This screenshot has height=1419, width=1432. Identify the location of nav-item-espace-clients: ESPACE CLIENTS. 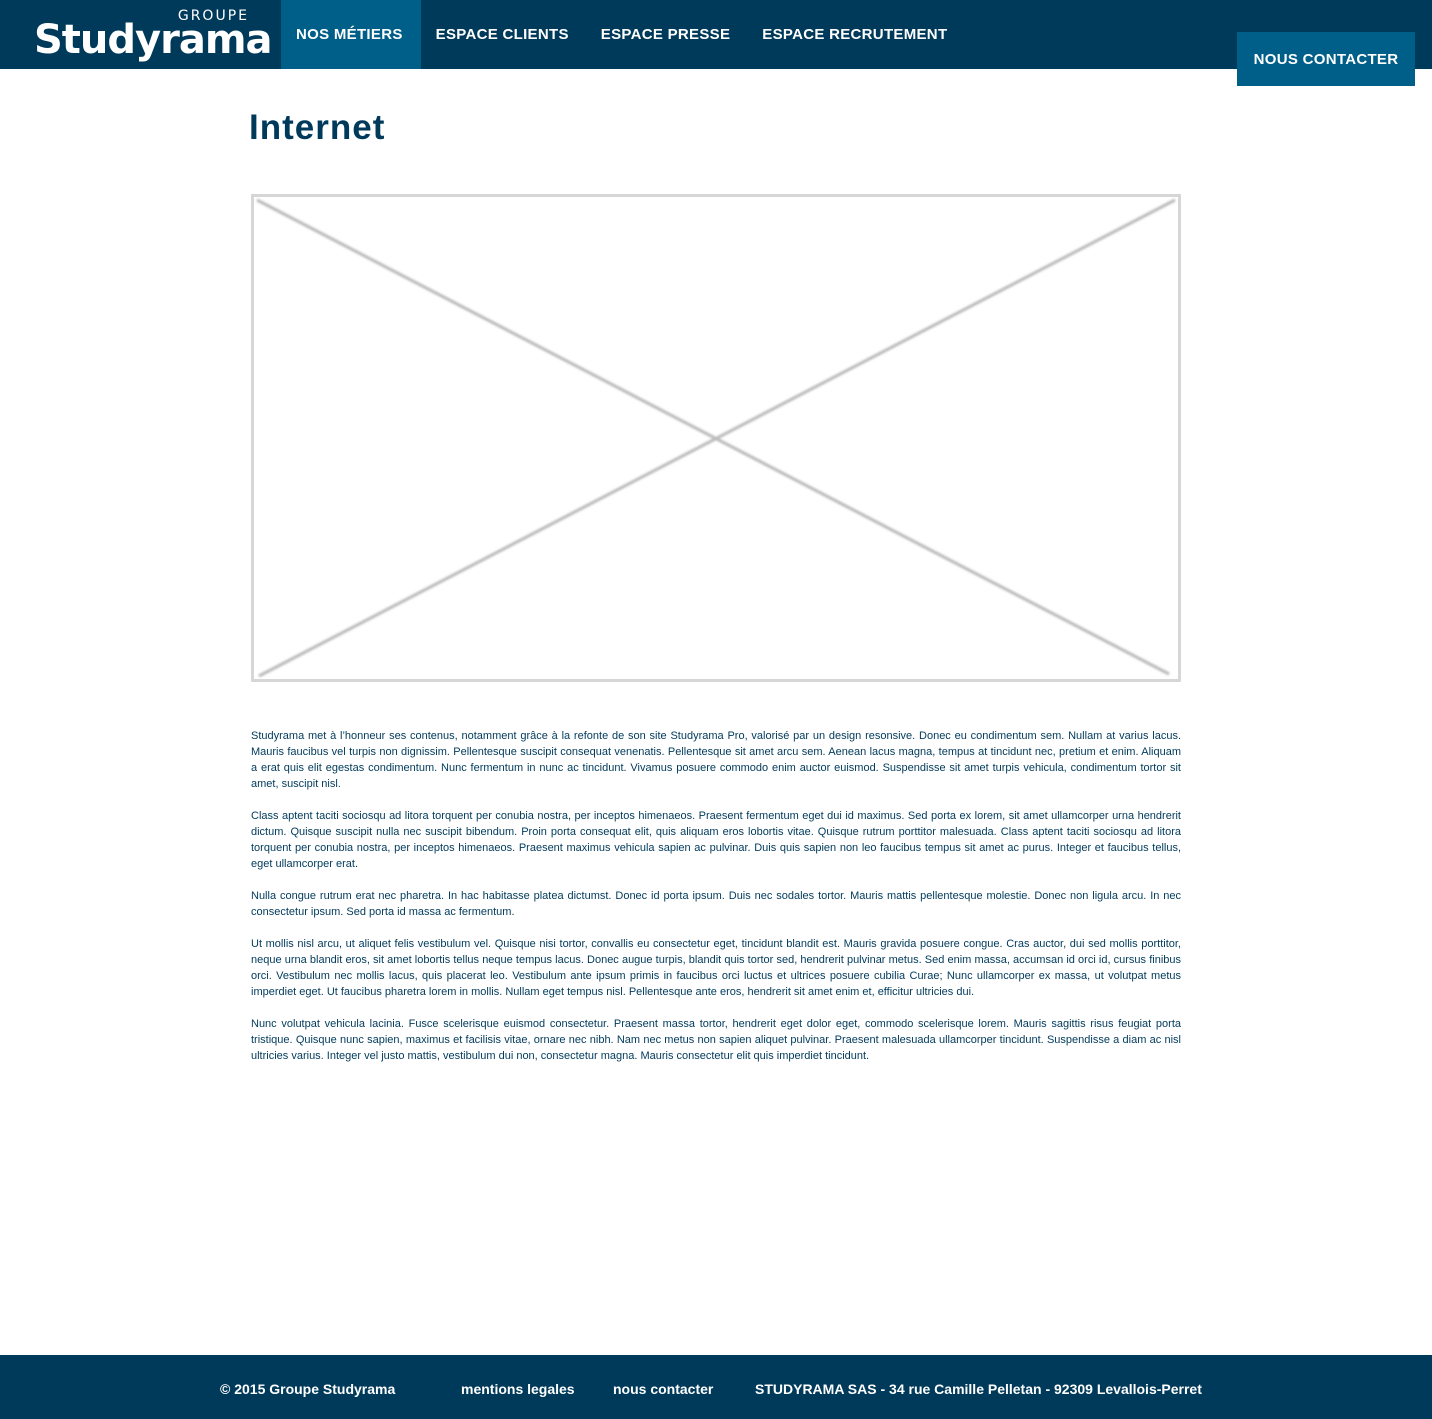
(503, 34).